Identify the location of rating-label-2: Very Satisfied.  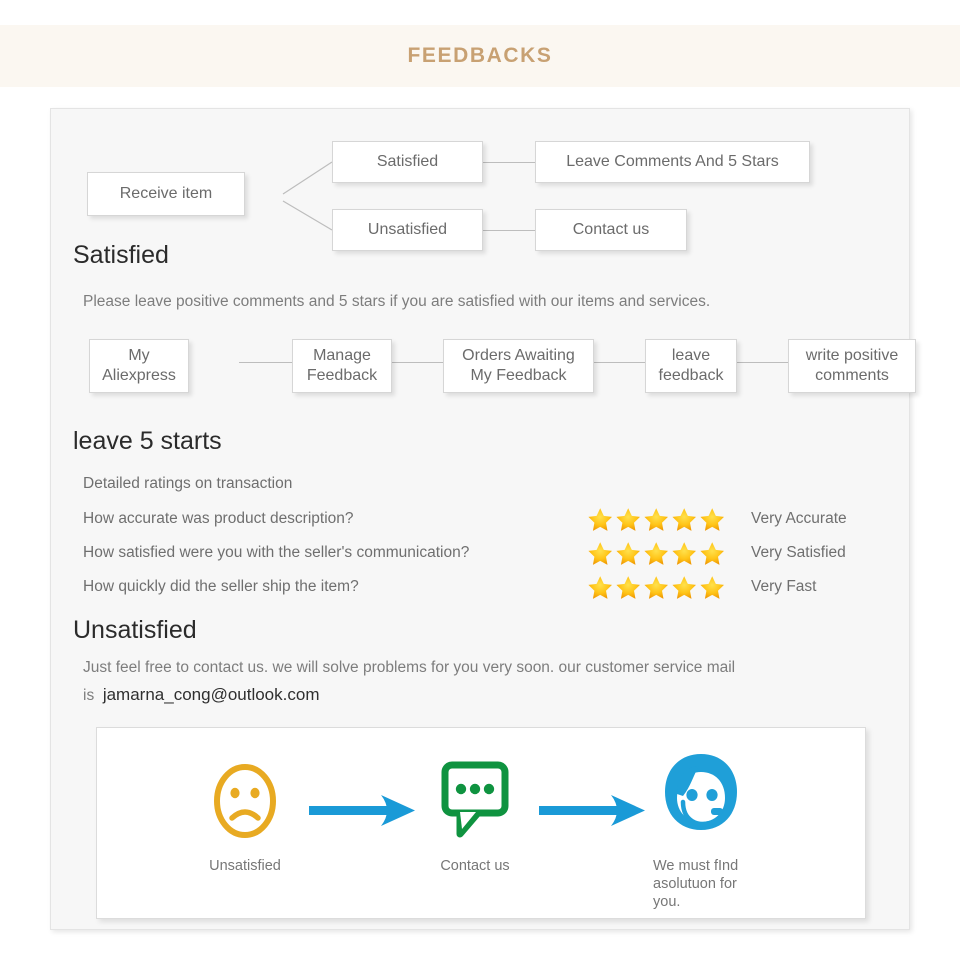
(798, 552).